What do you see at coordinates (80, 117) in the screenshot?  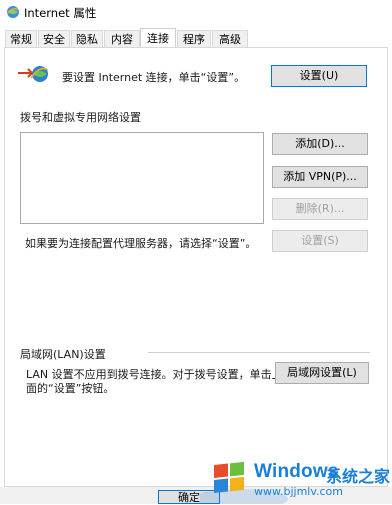 I see `dialup-vpn-heading: 拨号和虚拟专用网络设置` at bounding box center [80, 117].